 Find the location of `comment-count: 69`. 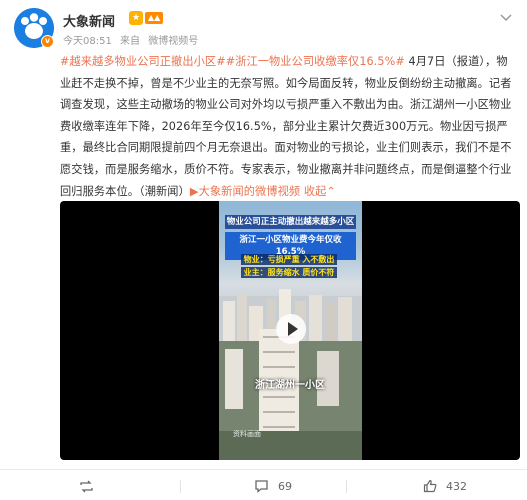

comment-count: 69 is located at coordinates (285, 486).